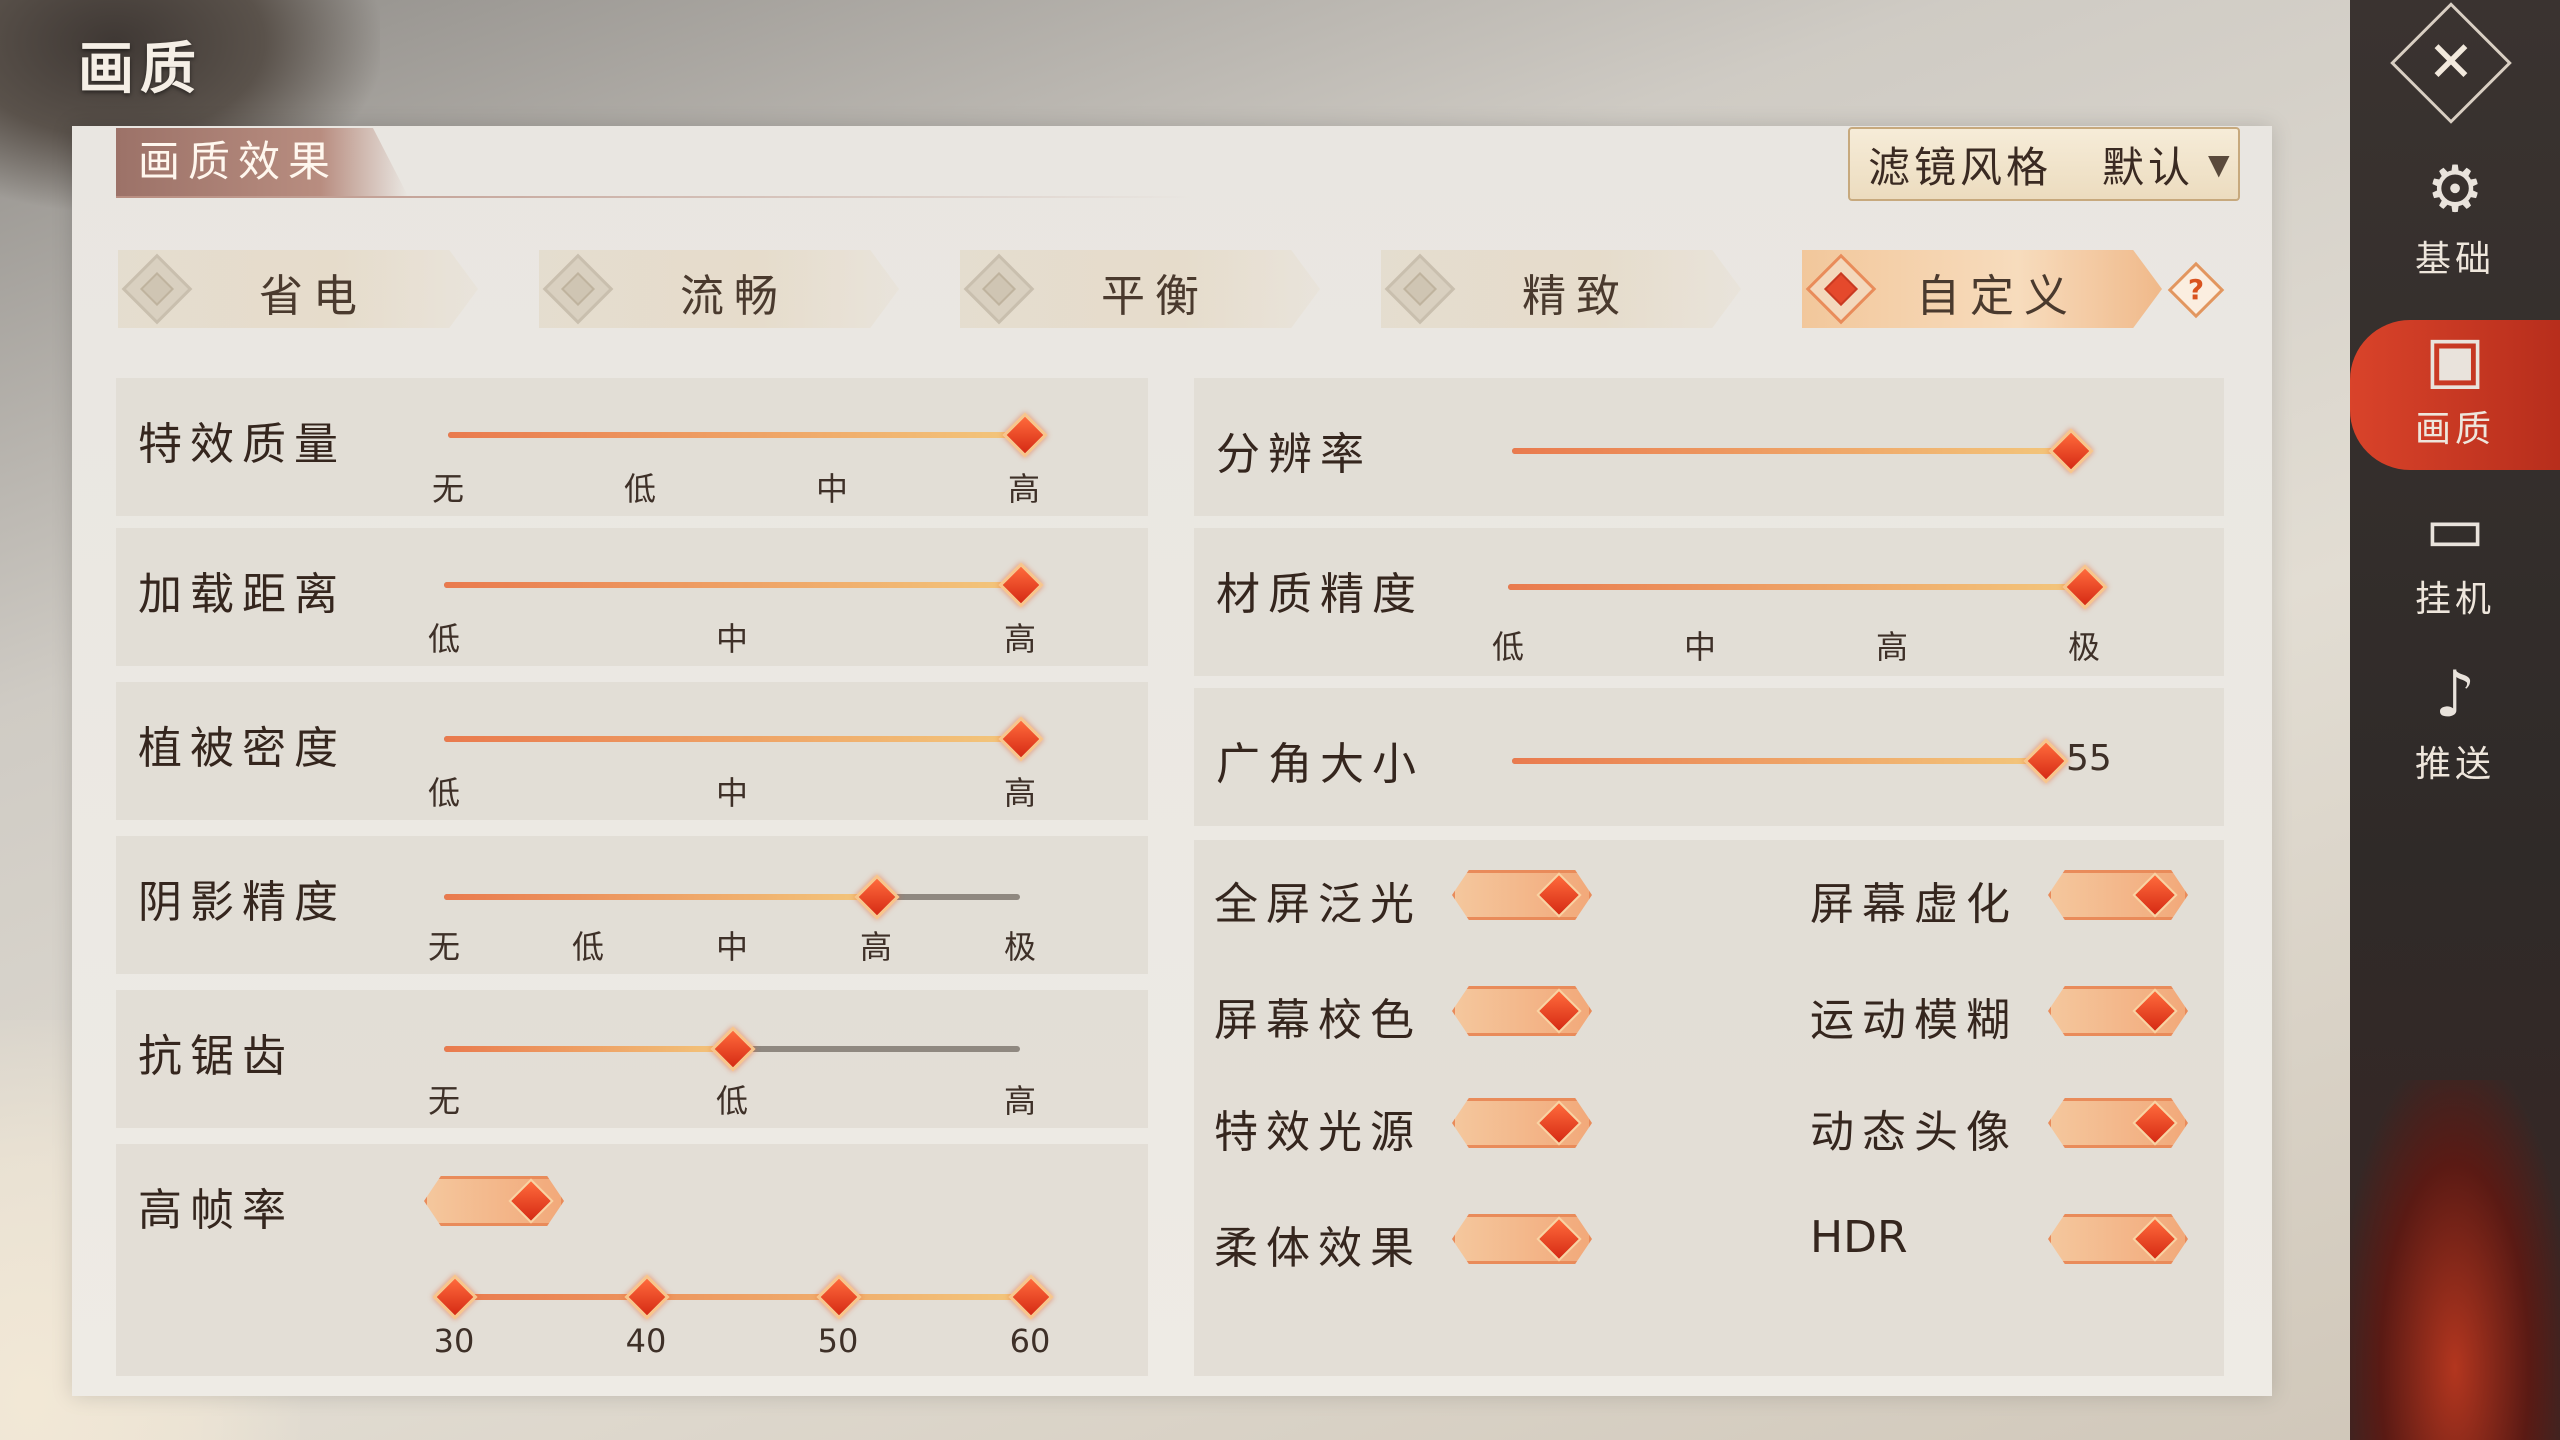 This screenshot has height=1440, width=2560. What do you see at coordinates (732, 897) in the screenshot?
I see `shadow-quality-slider` at bounding box center [732, 897].